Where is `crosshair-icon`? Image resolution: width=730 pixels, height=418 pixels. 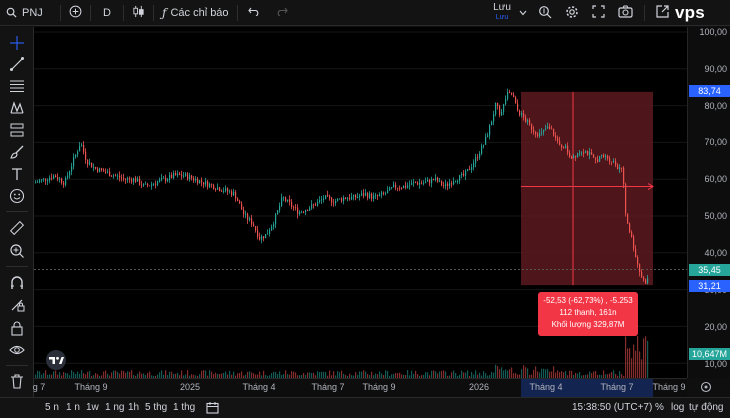
crosshair-icon is located at coordinates (17, 43).